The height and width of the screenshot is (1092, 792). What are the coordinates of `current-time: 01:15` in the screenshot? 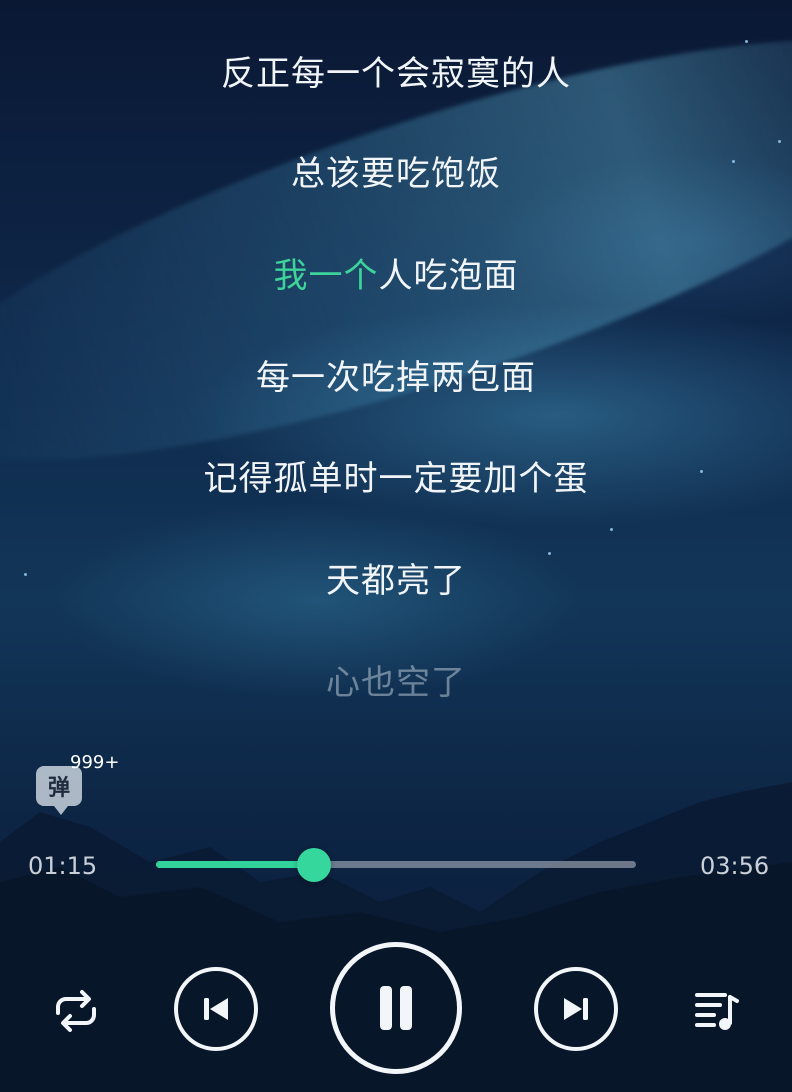 It's located at (63, 866).